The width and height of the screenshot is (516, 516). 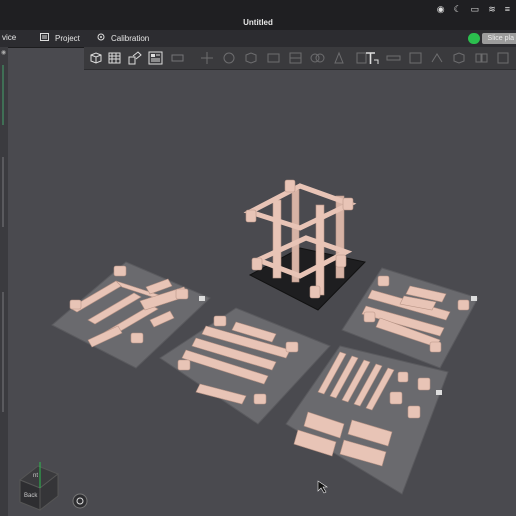 What do you see at coordinates (3, 95) in the screenshot?
I see `sidebar-panel-border` at bounding box center [3, 95].